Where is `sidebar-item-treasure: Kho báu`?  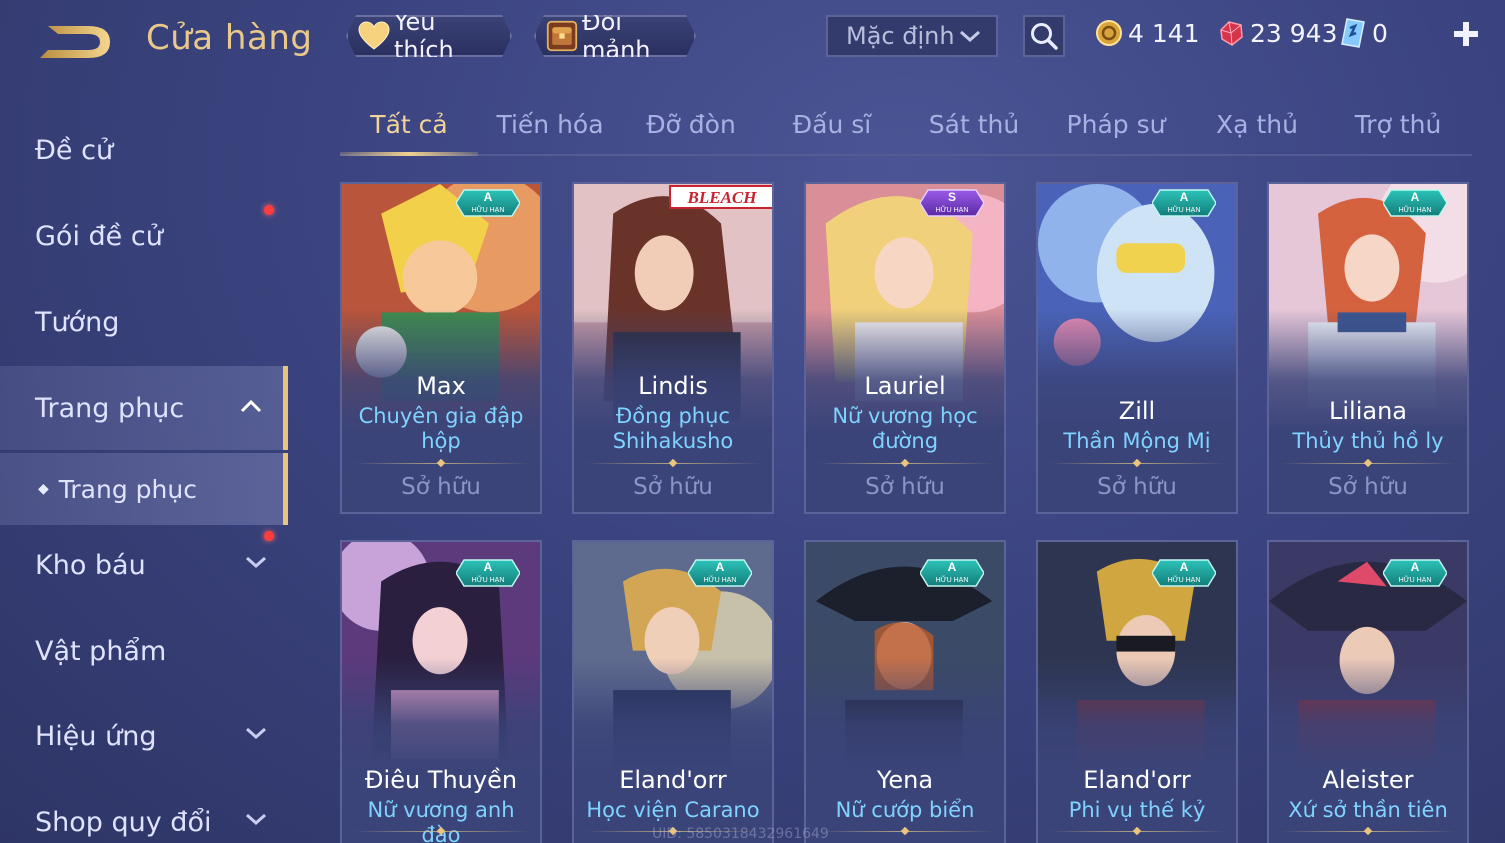
sidebar-item-treasure: Kho báu is located at coordinates (144, 565).